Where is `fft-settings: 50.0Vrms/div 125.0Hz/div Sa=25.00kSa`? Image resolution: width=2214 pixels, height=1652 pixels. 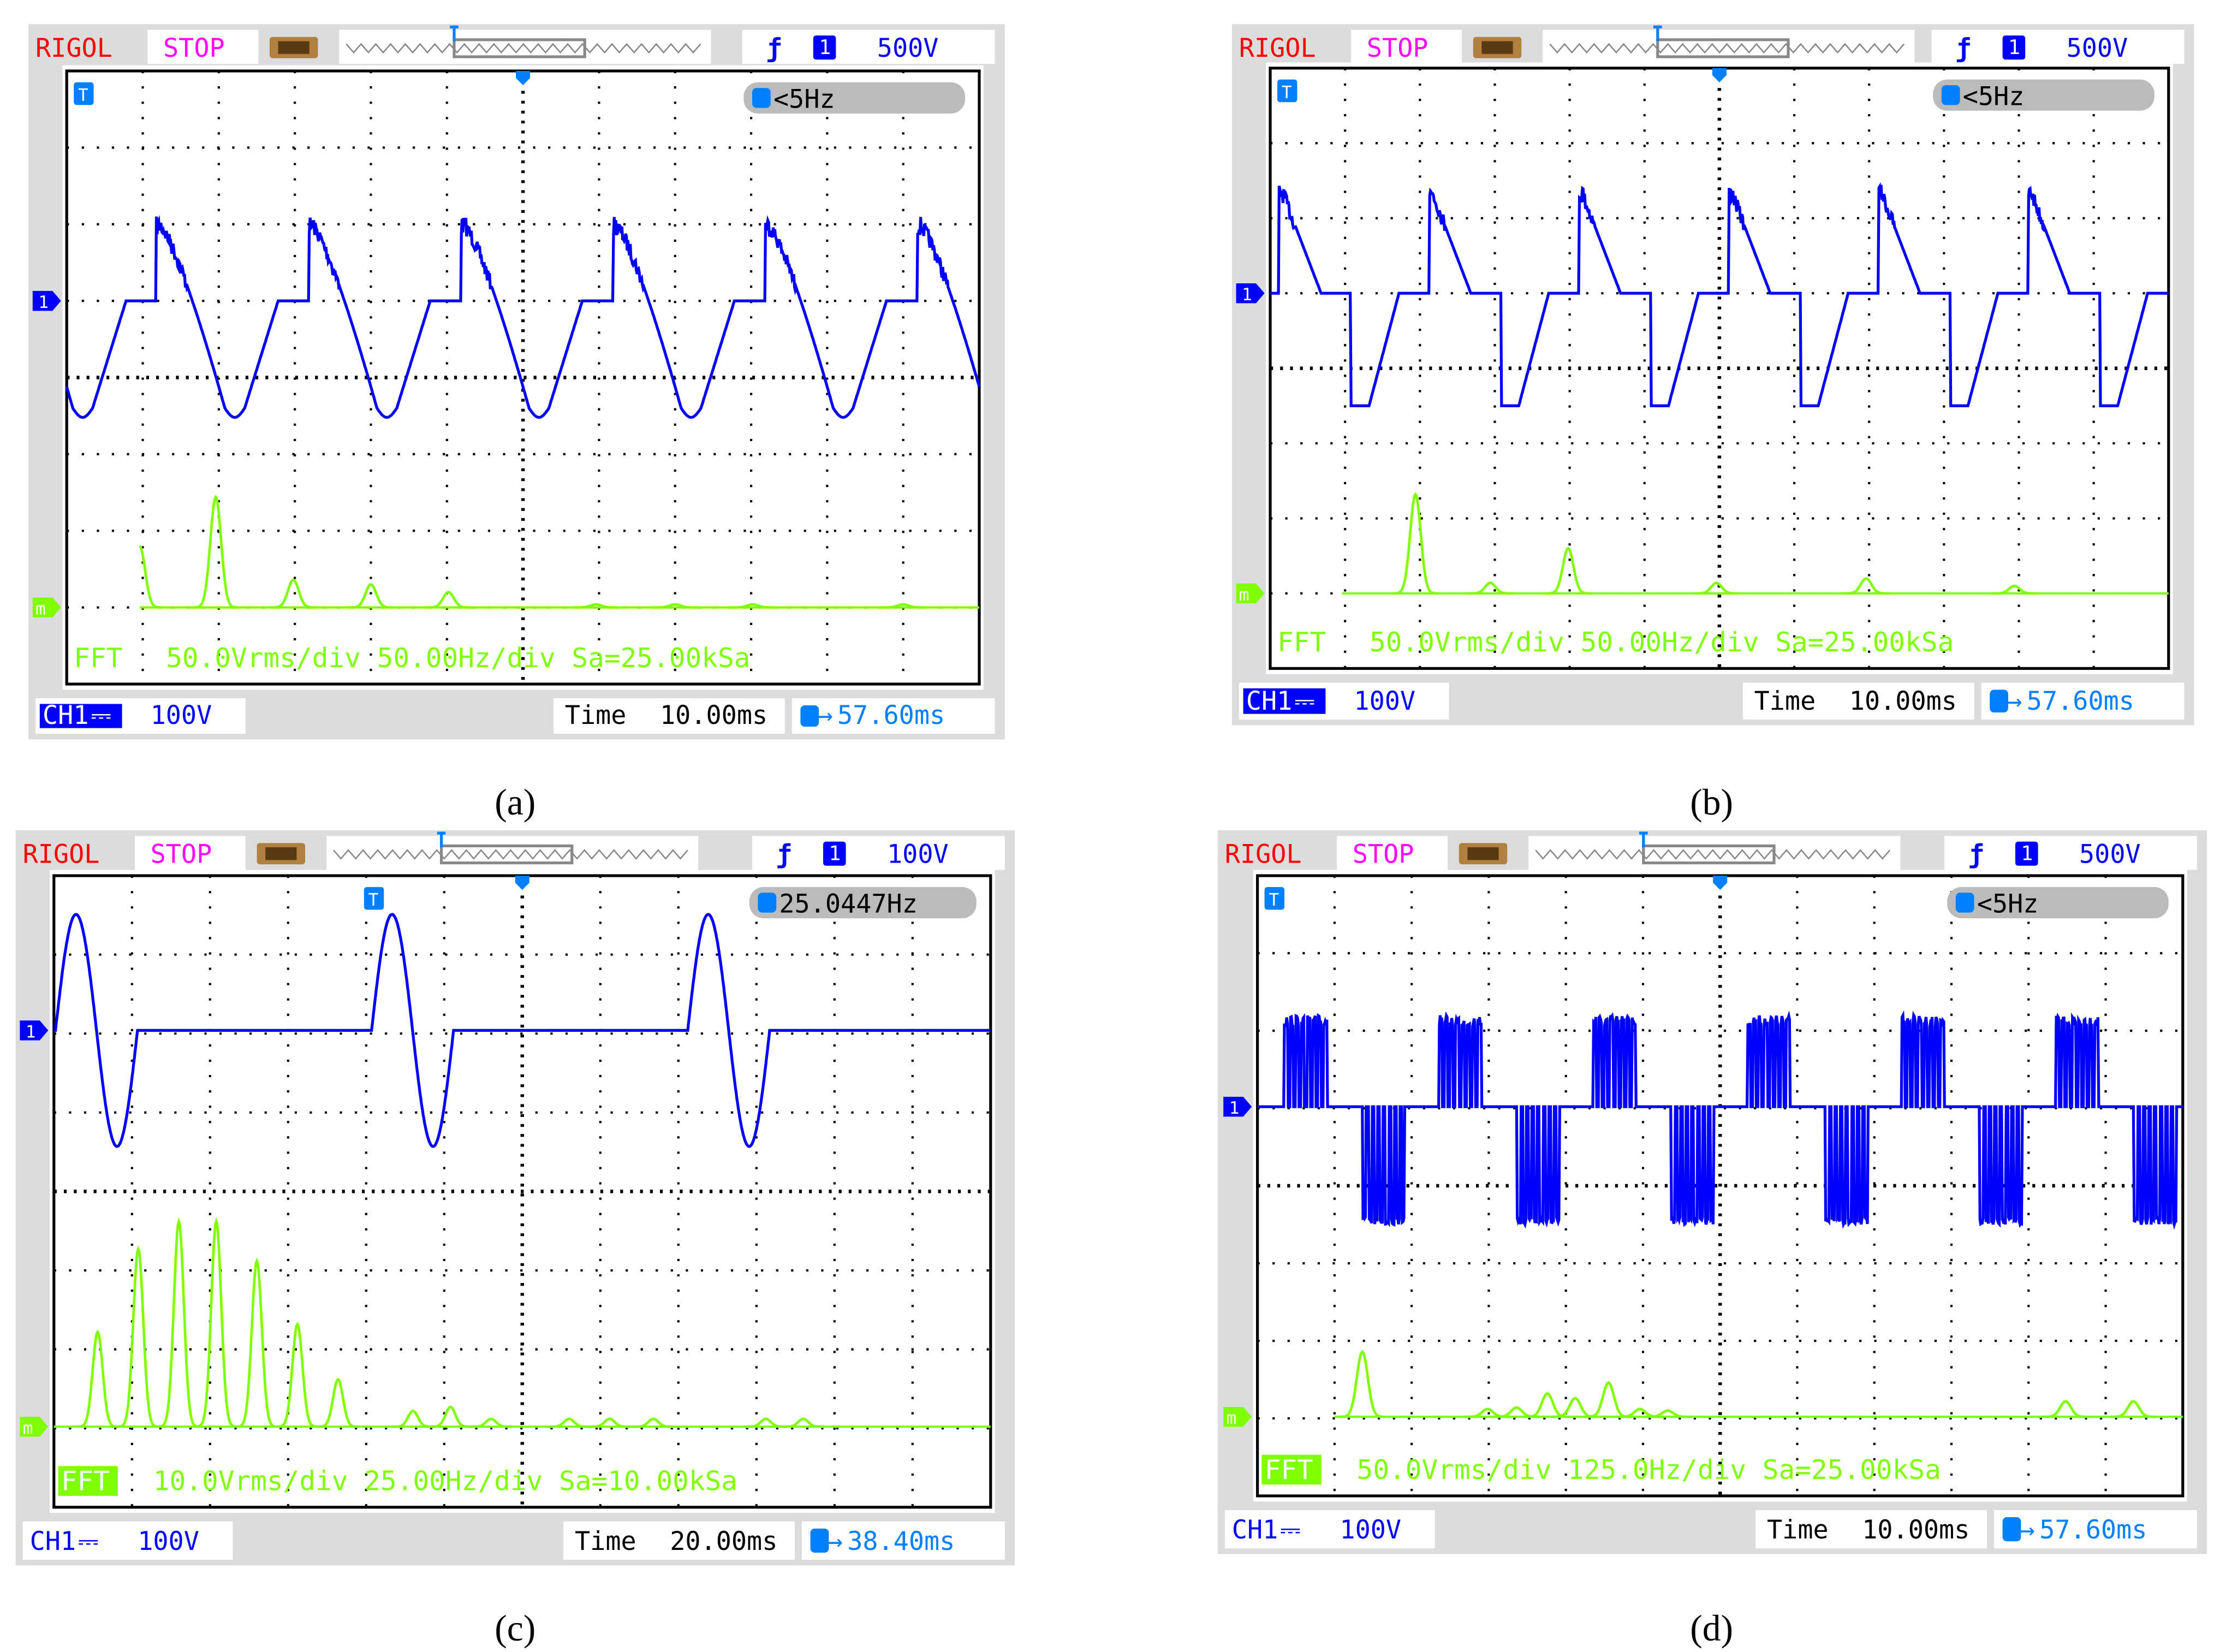
fft-settings: 50.0Vrms/div 125.0Hz/div Sa=25.00kSa is located at coordinates (1649, 1469).